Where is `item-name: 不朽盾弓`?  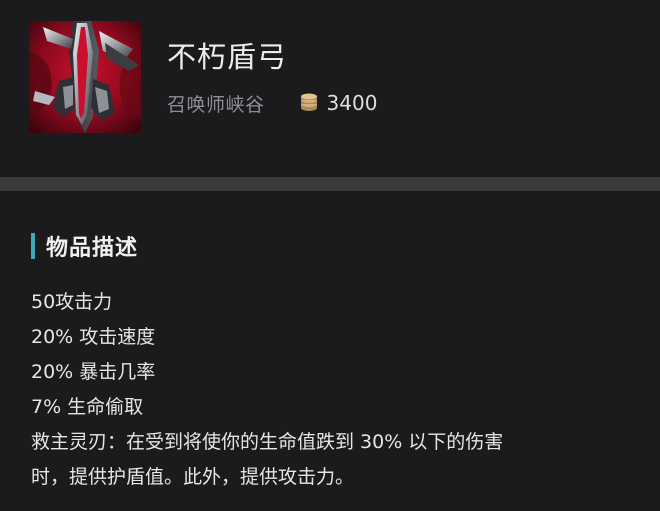 item-name: 不朽盾弓 is located at coordinates (227, 57).